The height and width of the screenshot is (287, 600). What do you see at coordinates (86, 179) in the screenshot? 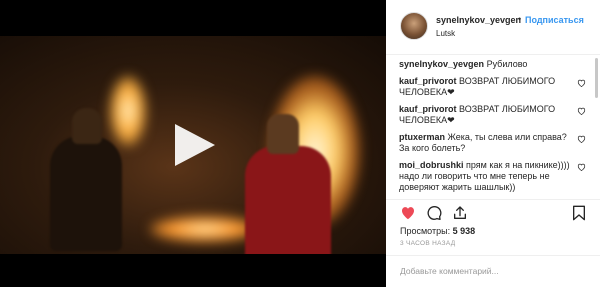
I see `knight-left` at bounding box center [86, 179].